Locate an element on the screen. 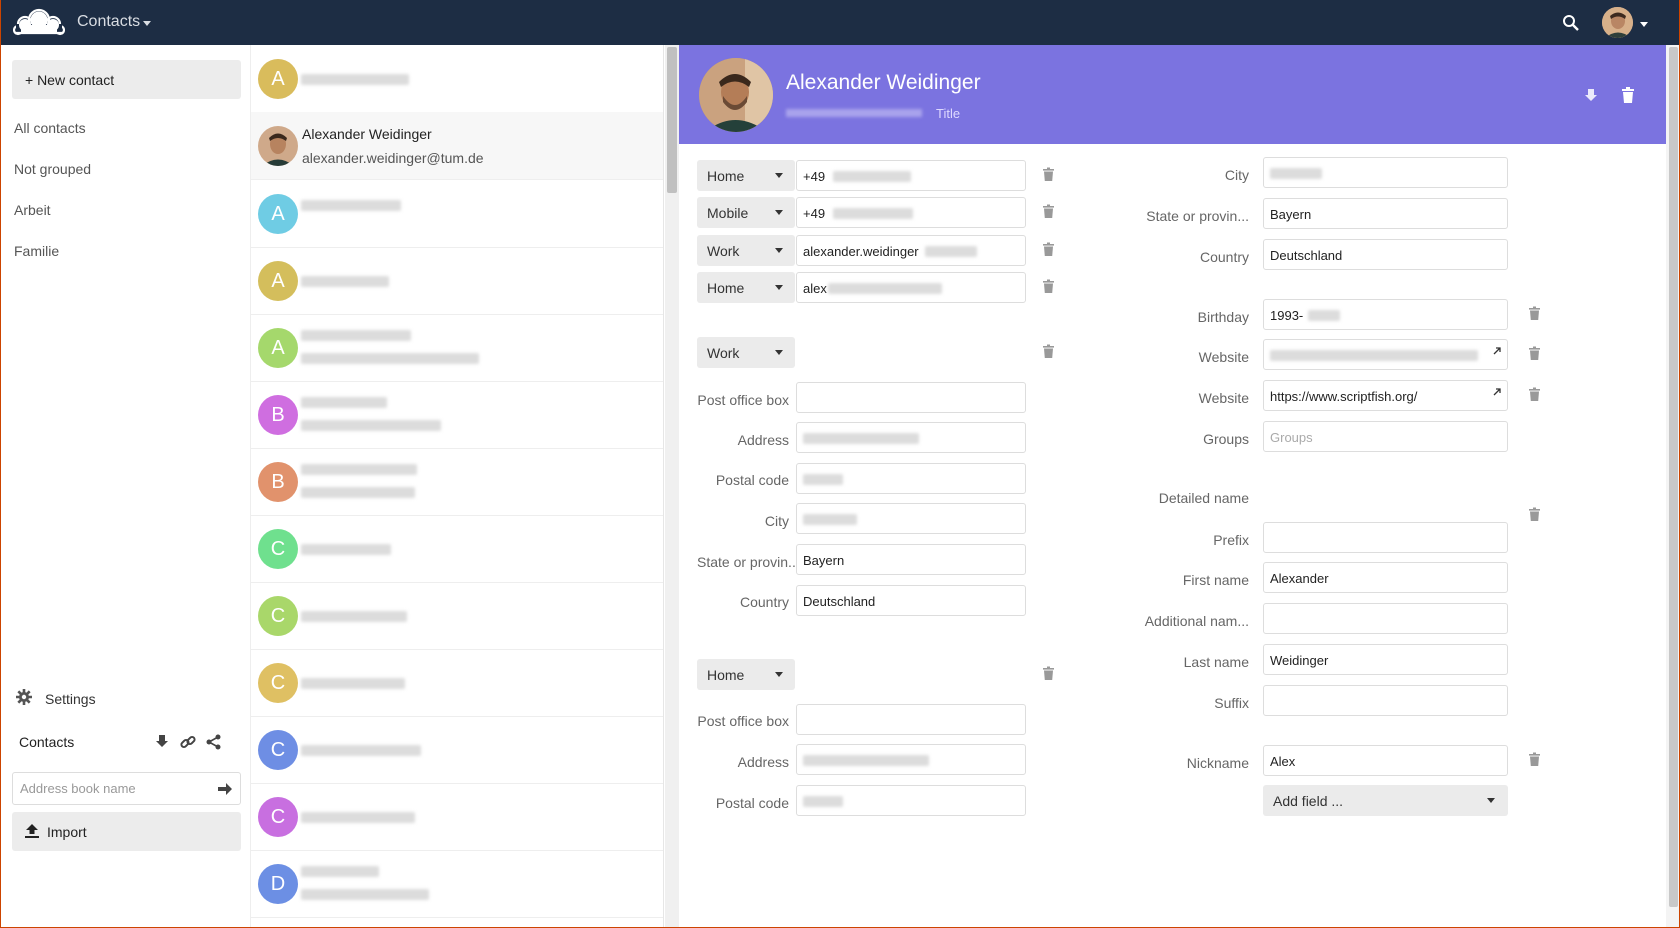 The width and height of the screenshot is (1680, 928). arrow-right-icon is located at coordinates (225, 789).